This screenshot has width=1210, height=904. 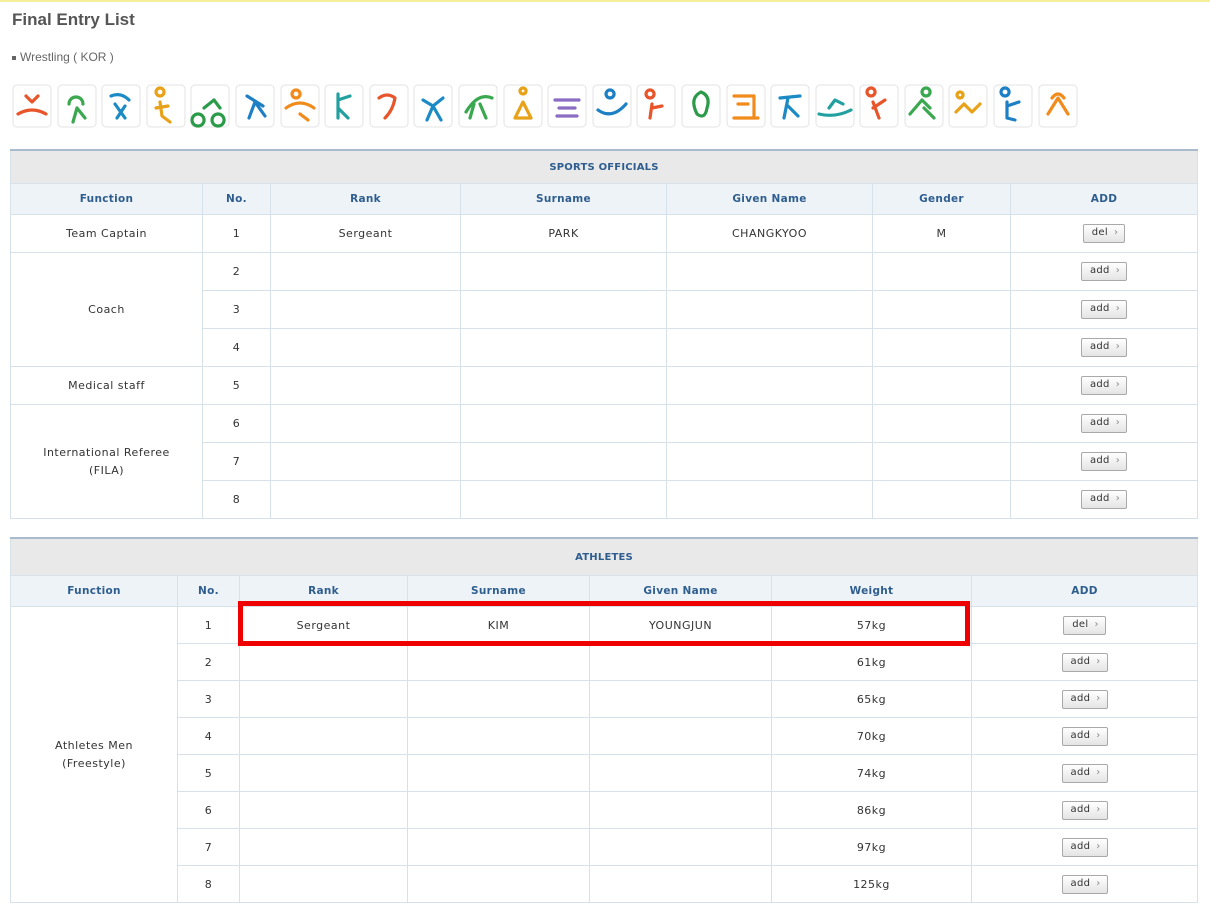 What do you see at coordinates (924, 106) in the screenshot?
I see `sport-pictogram-21-icon` at bounding box center [924, 106].